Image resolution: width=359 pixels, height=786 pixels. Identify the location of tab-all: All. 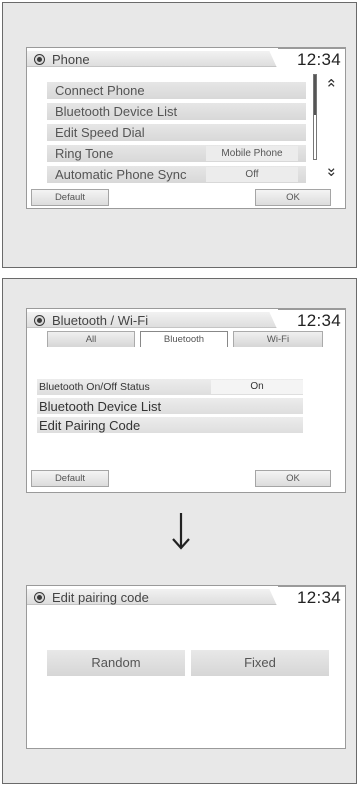
(91, 339).